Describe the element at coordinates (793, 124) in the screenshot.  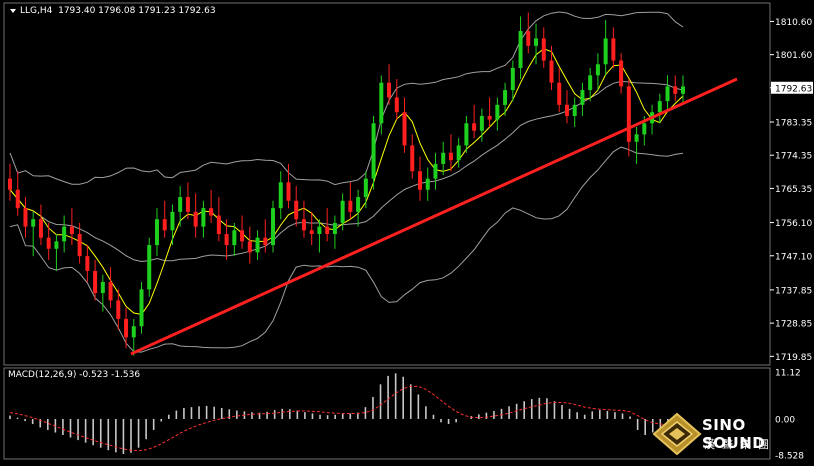
I see `y-tick-label: 1783.35` at that location.